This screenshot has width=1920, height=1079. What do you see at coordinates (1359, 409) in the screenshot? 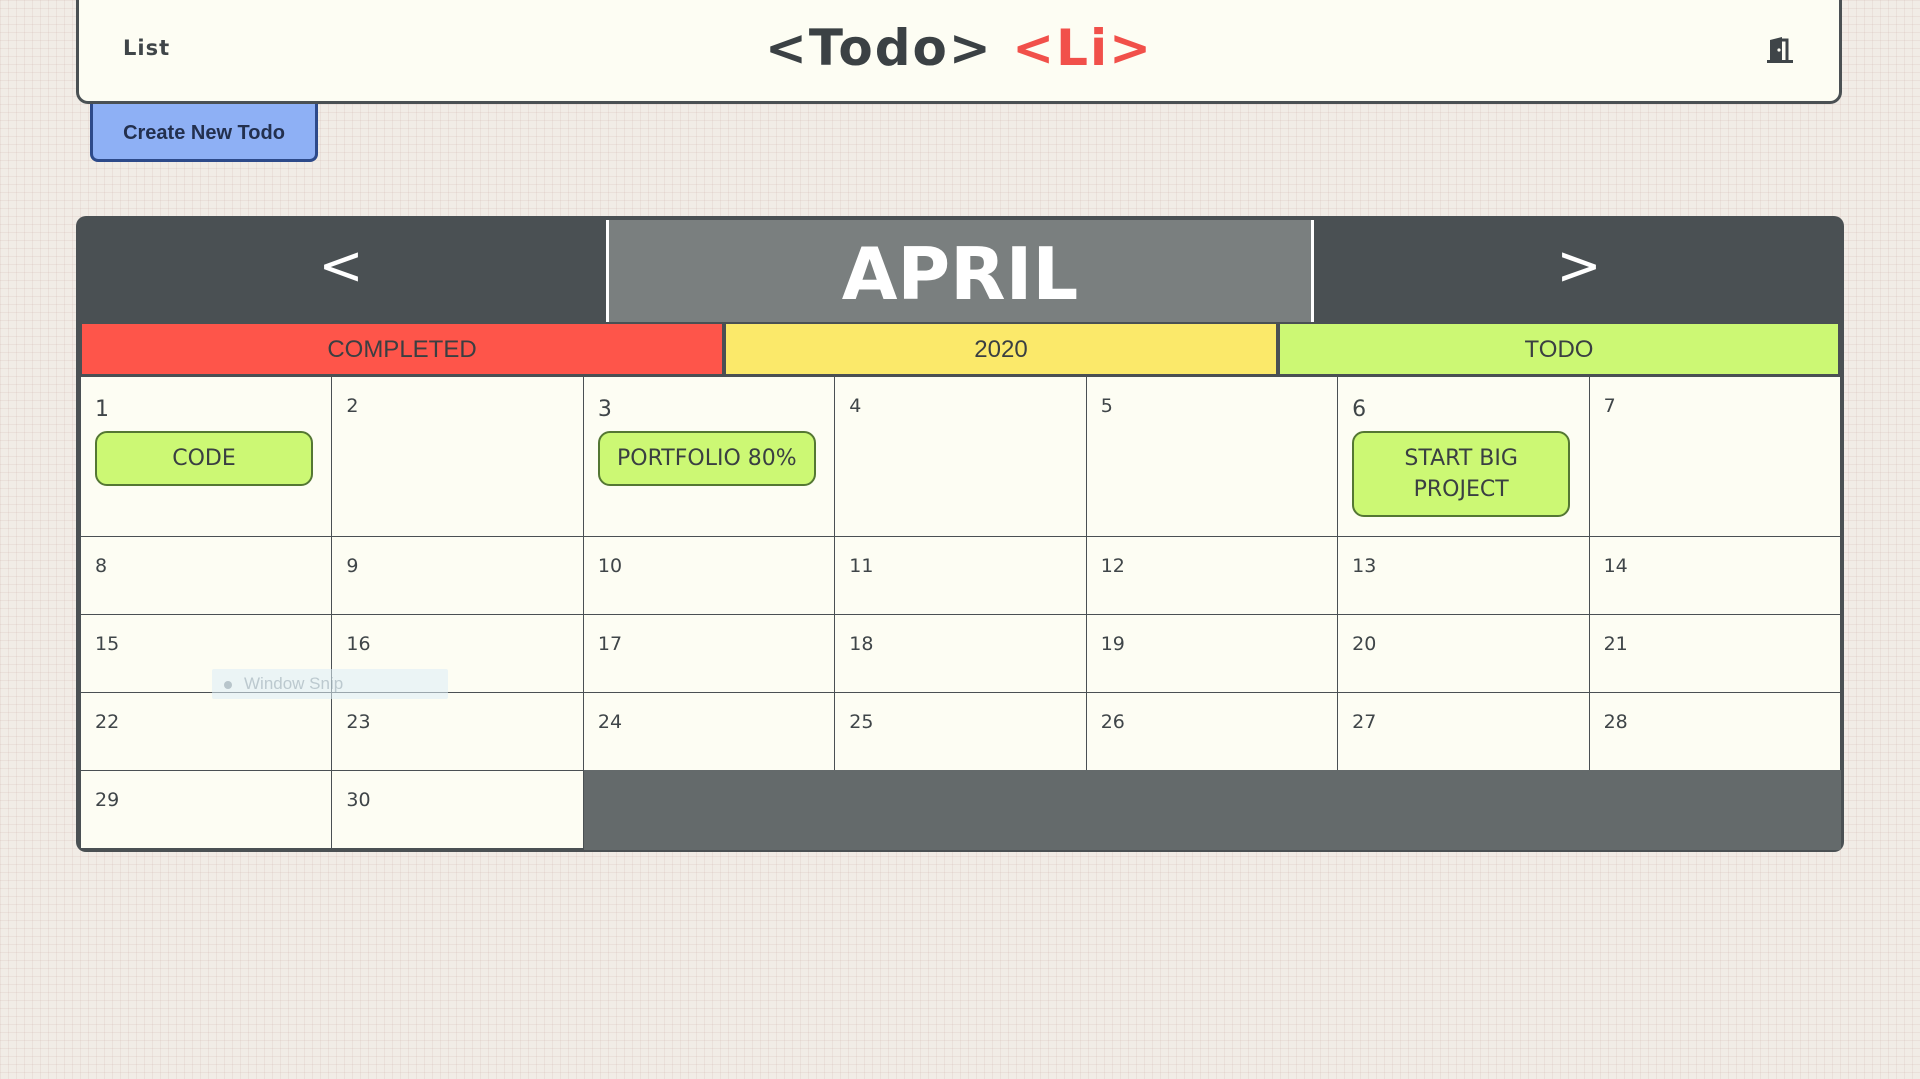
I see `day-number: 6` at bounding box center [1359, 409].